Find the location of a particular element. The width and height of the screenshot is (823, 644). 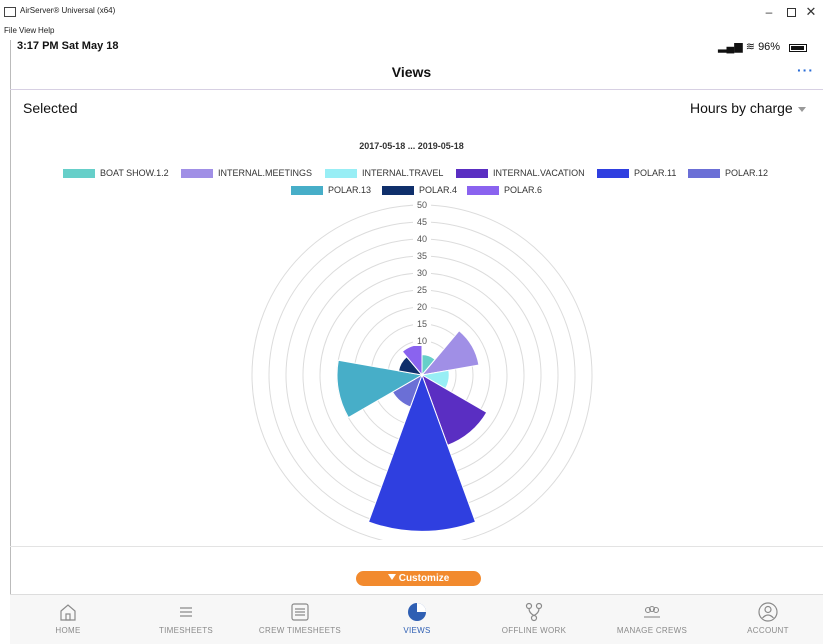

customize-label: Customize is located at coordinates (424, 578).